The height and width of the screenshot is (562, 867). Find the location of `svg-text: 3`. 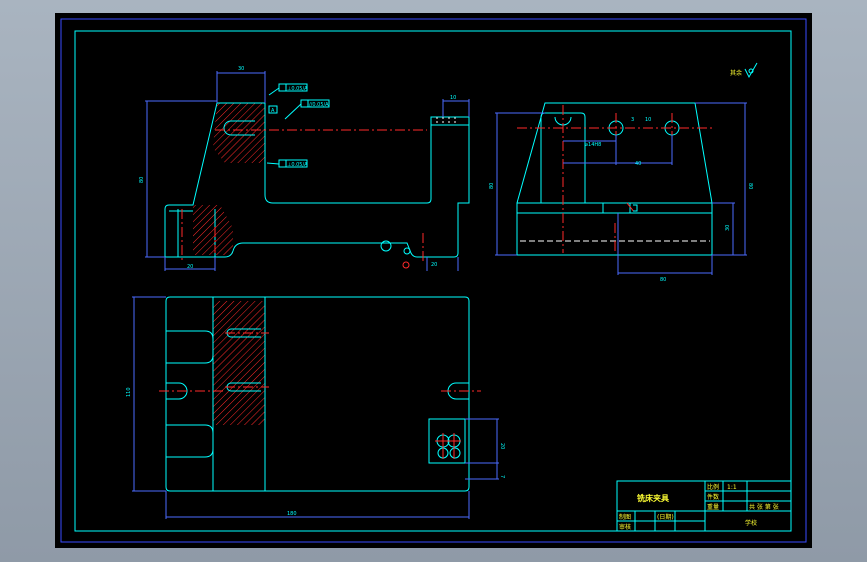

svg-text: 3 is located at coordinates (632, 120).